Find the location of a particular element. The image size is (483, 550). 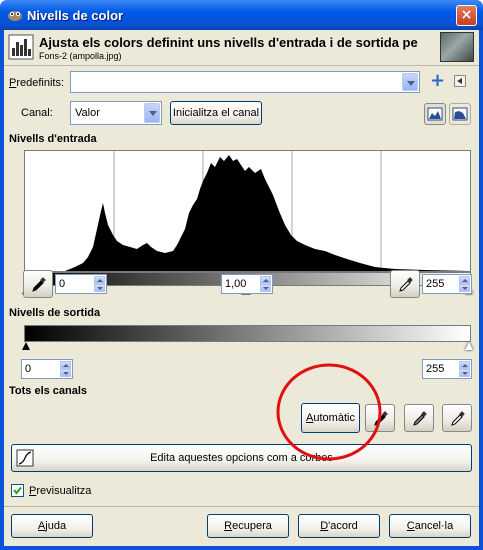

input-levels-heading: Nivells d'entrada is located at coordinates (53, 139).